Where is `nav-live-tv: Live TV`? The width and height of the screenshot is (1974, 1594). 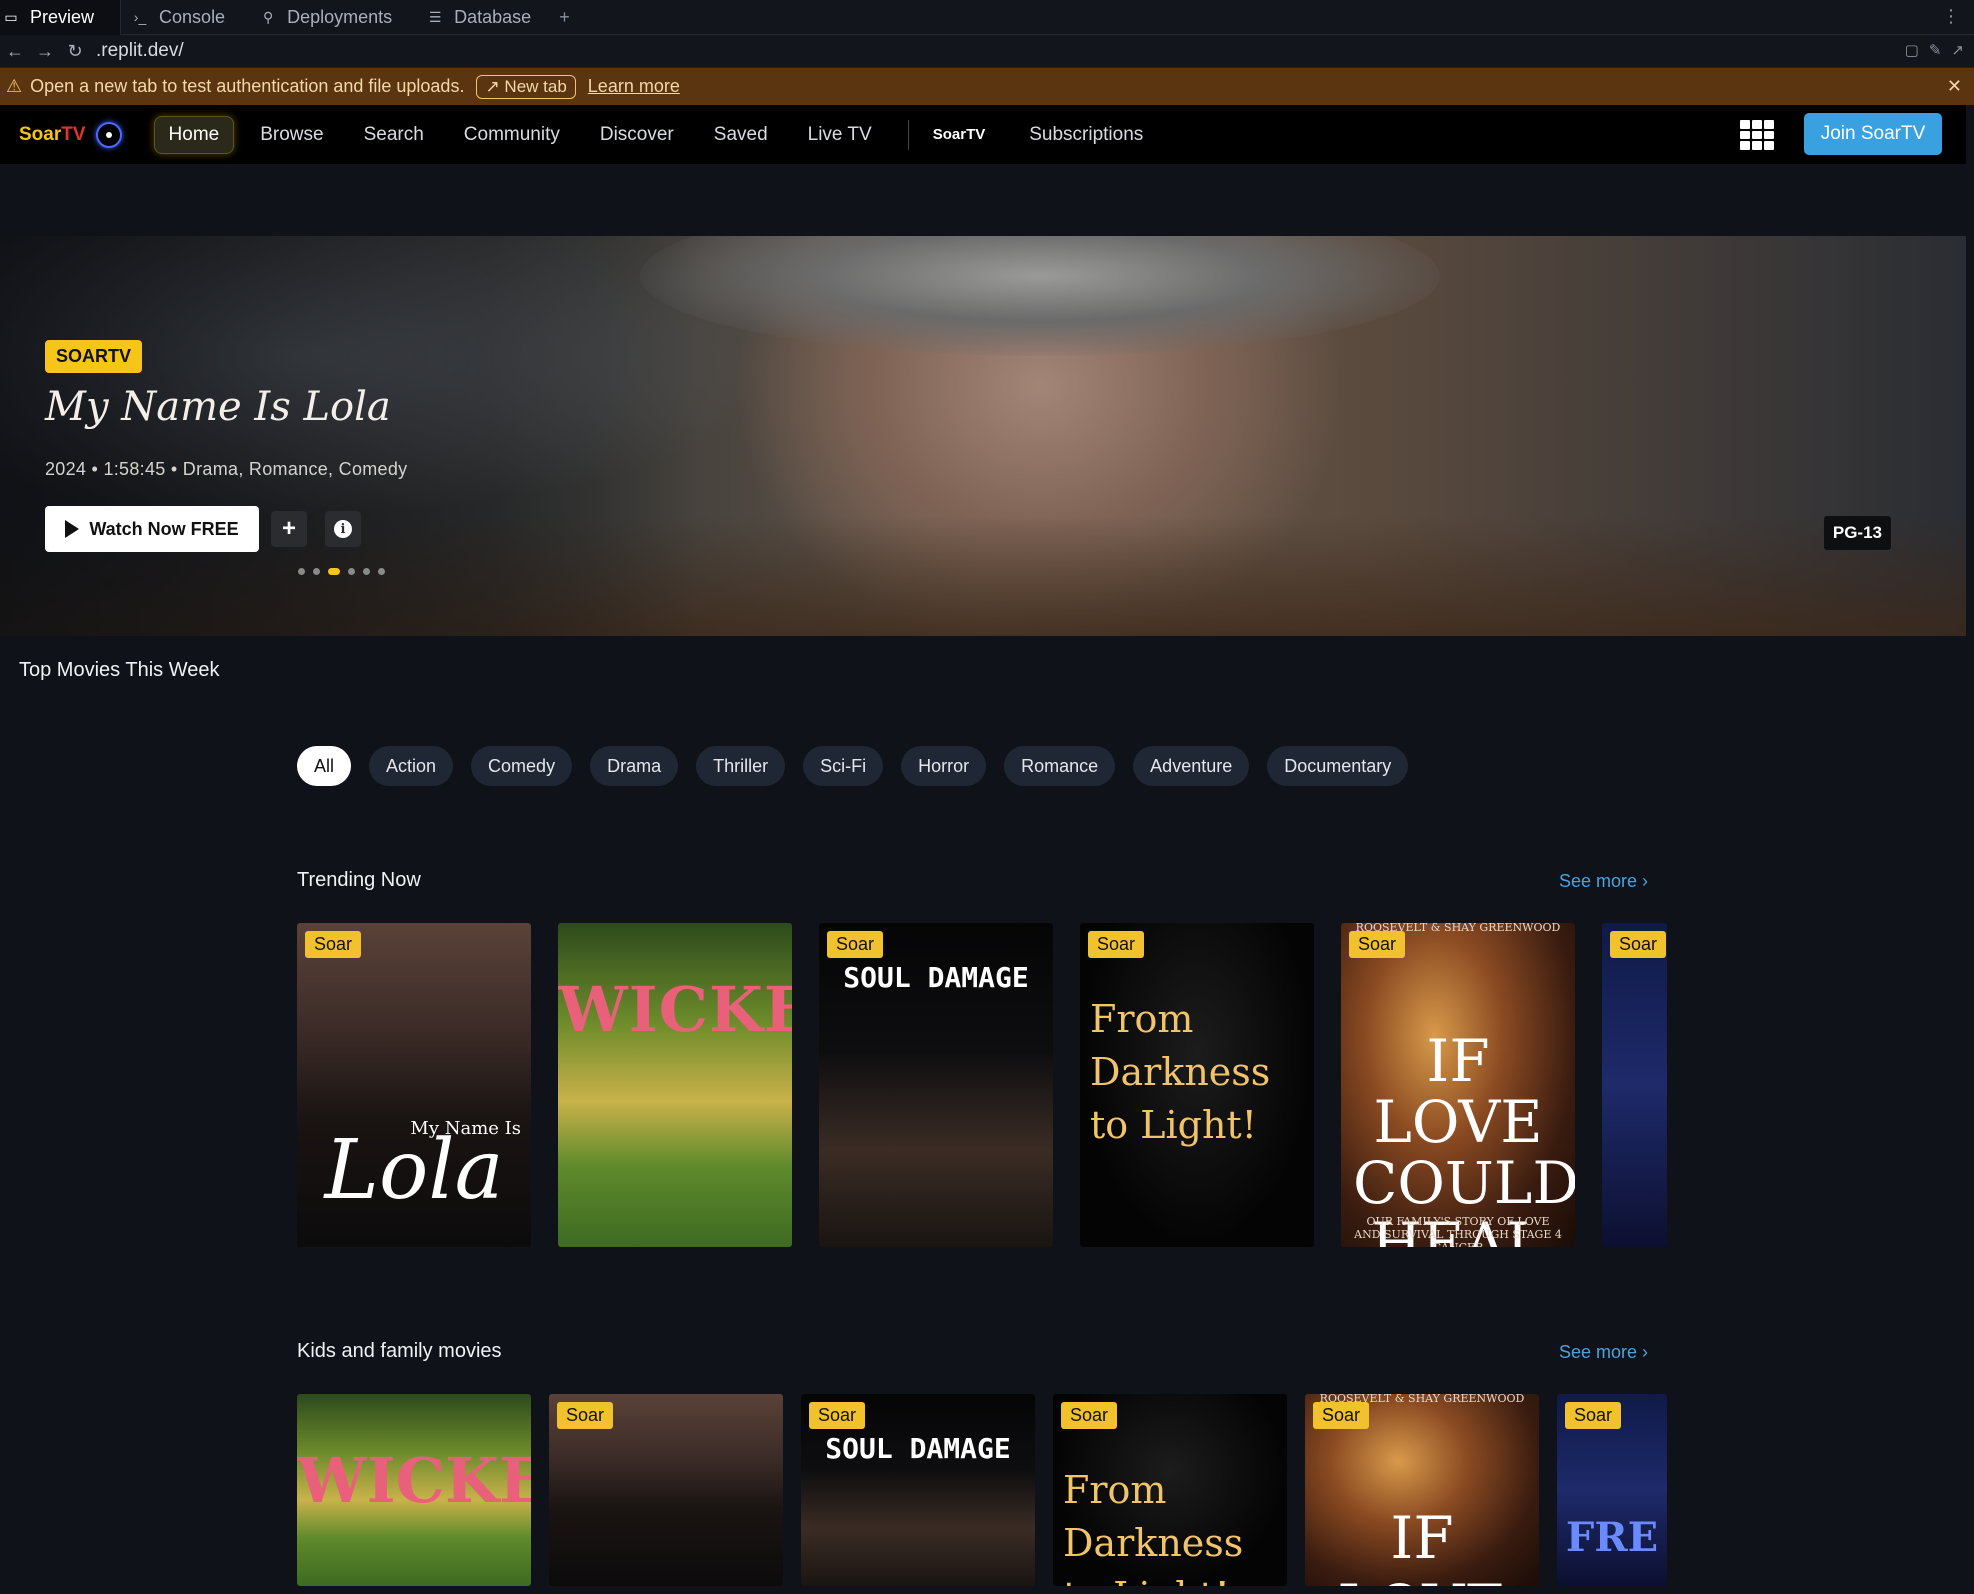
nav-live-tv: Live TV is located at coordinates (840, 135).